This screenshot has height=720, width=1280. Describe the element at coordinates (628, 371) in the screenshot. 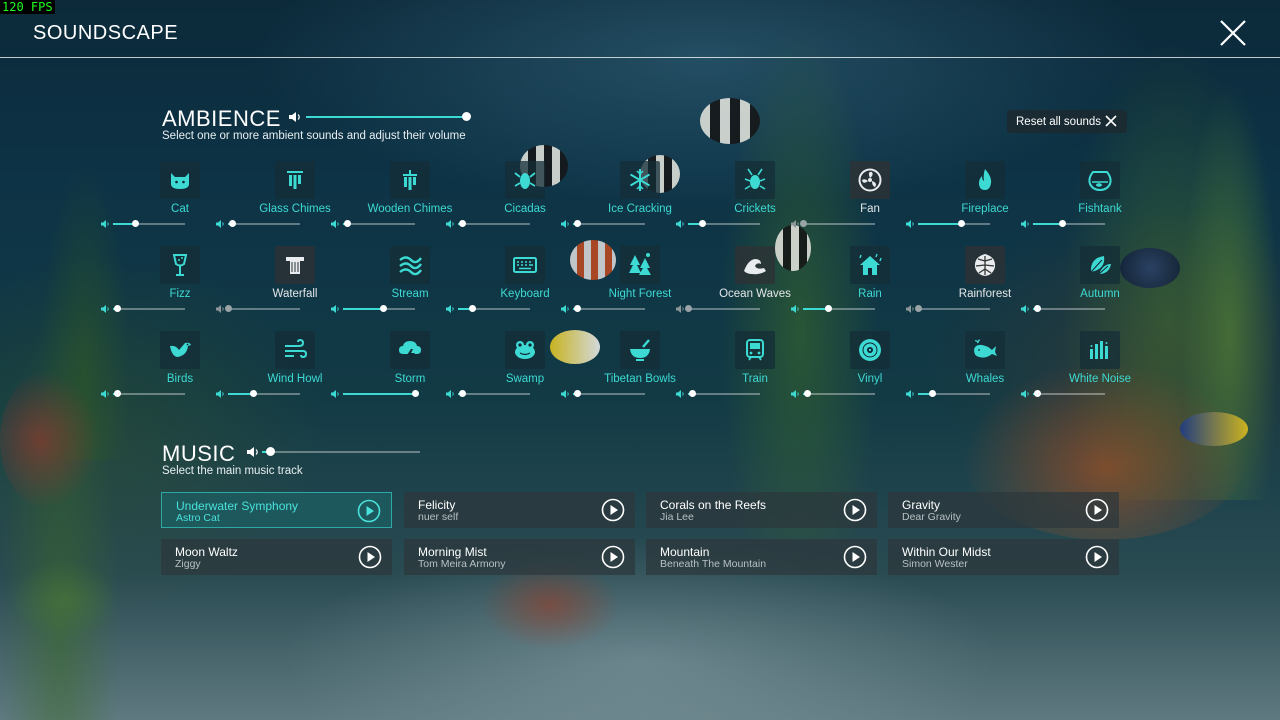

I see `ambience-tile-tibetan-bowls: Tibetan Bowls` at that location.